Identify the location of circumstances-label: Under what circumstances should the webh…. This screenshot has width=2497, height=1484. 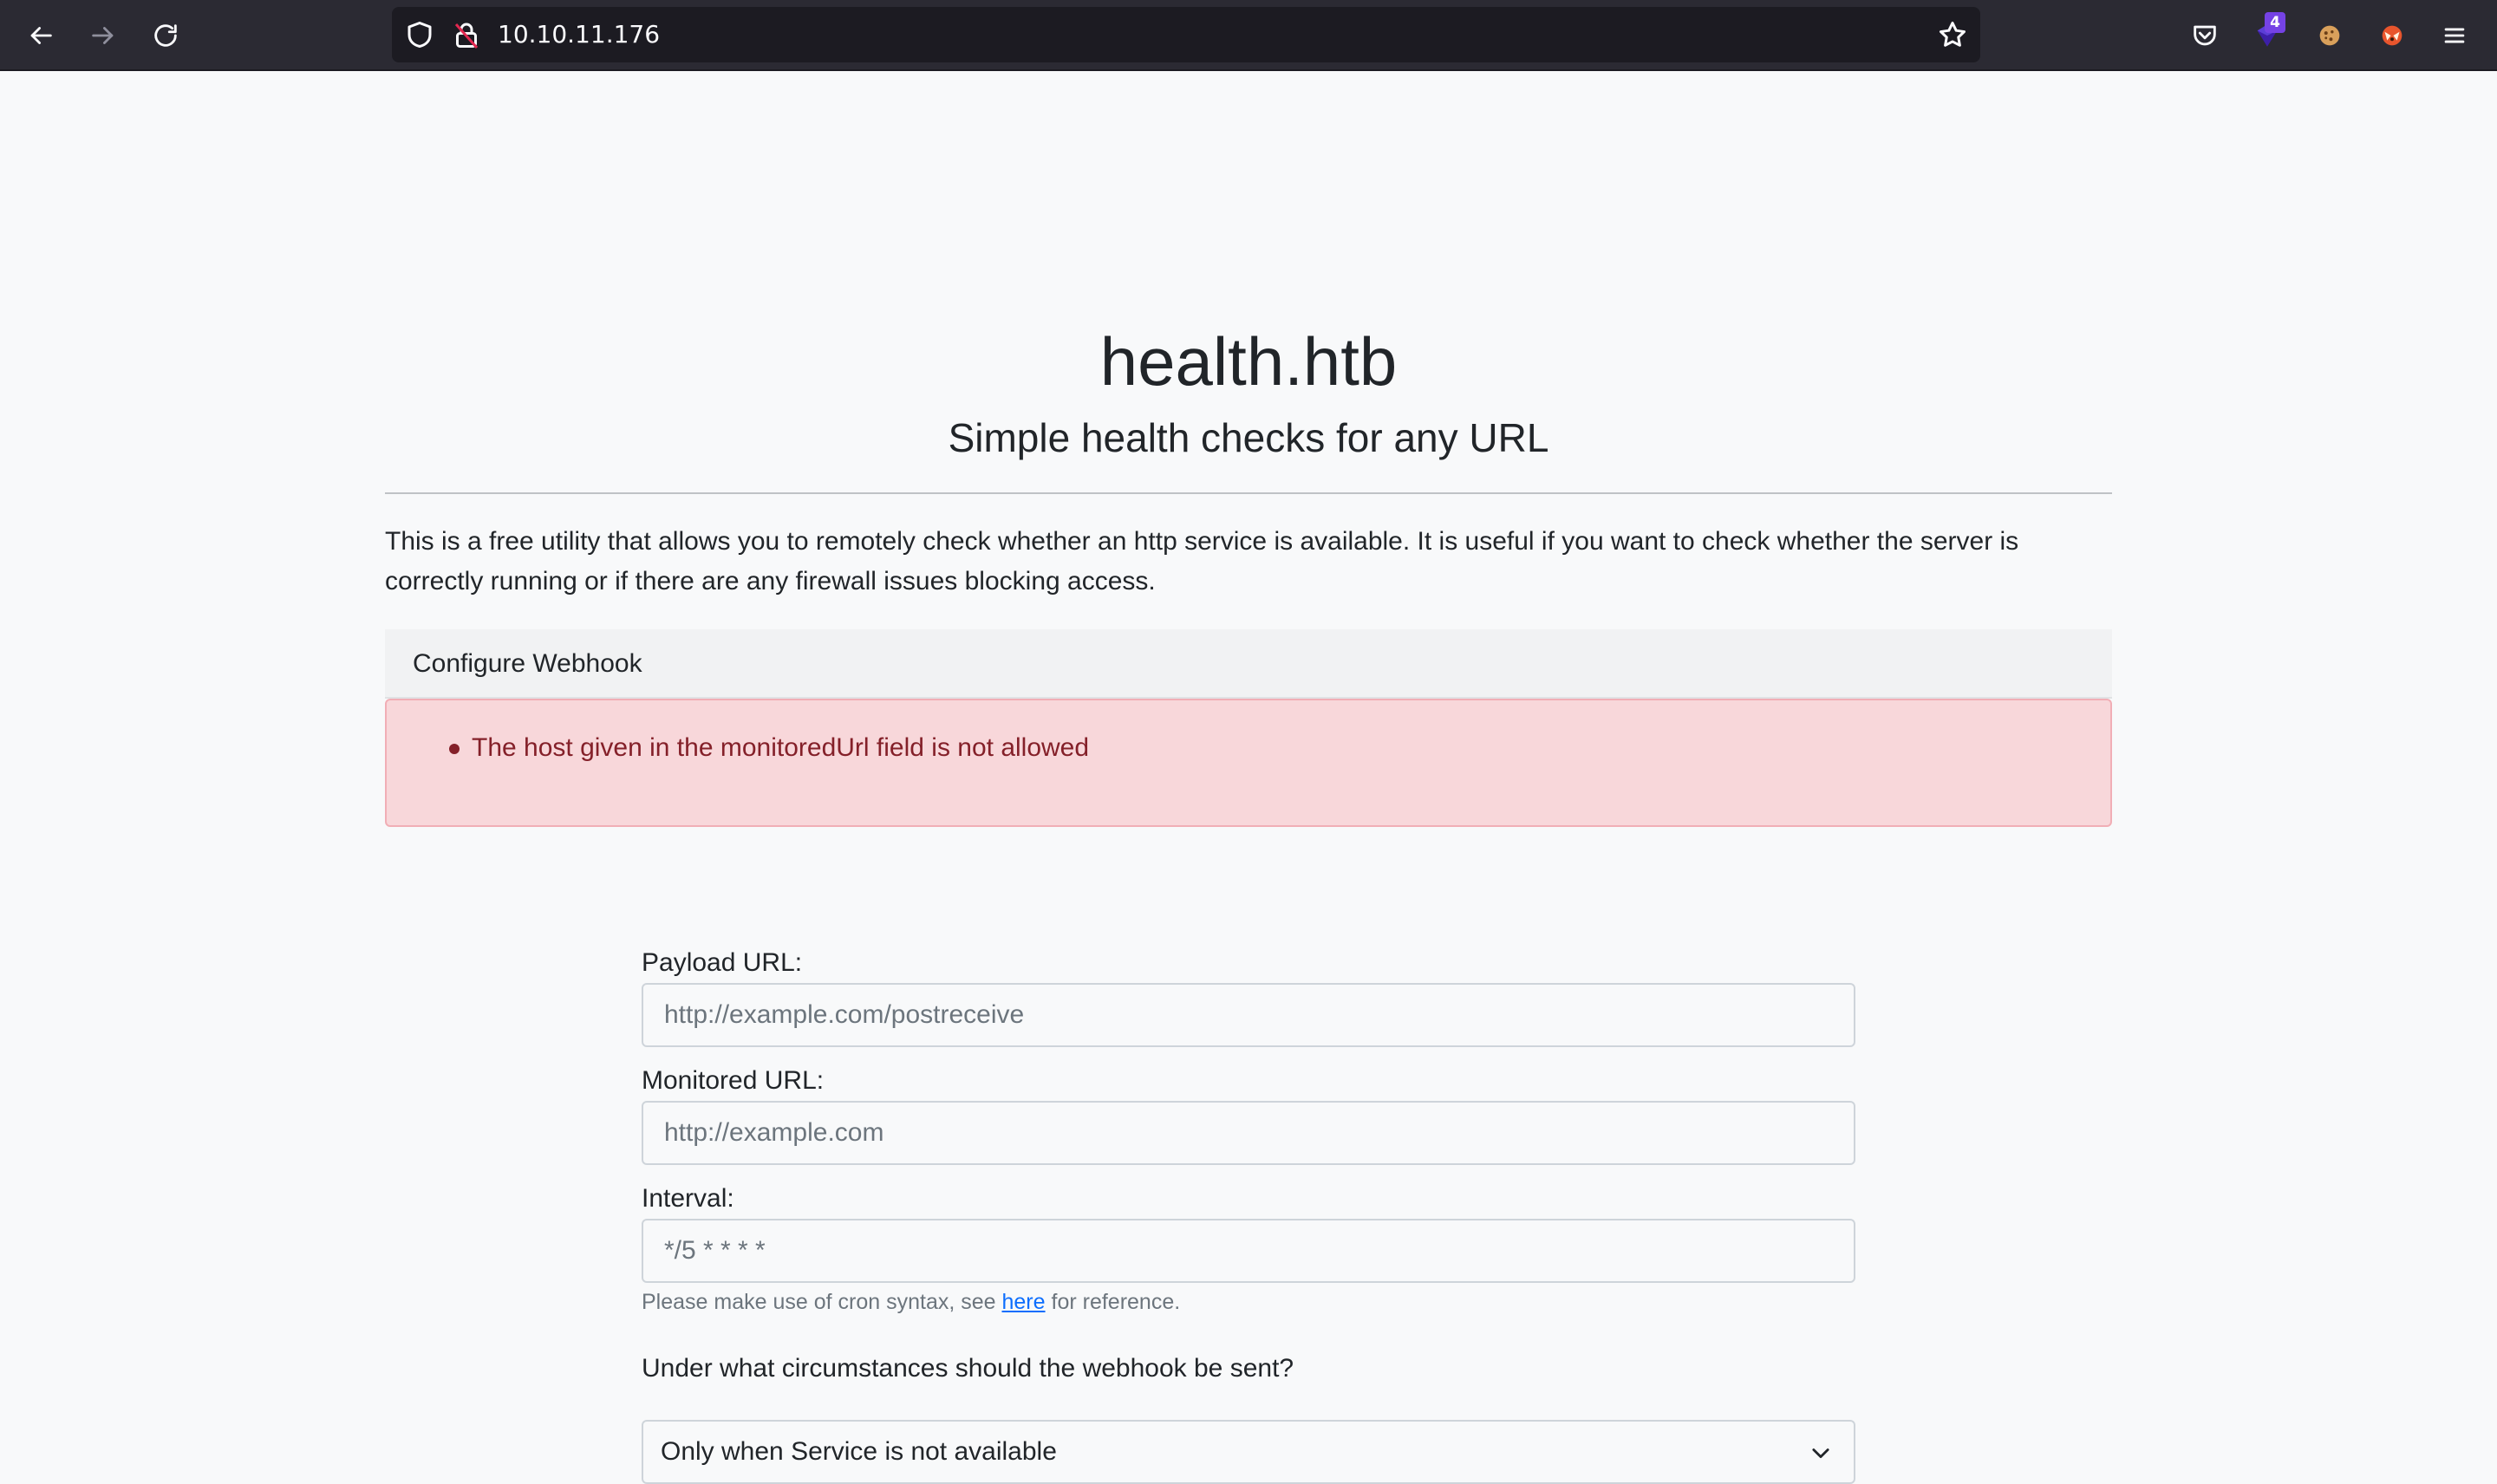
(968, 1368).